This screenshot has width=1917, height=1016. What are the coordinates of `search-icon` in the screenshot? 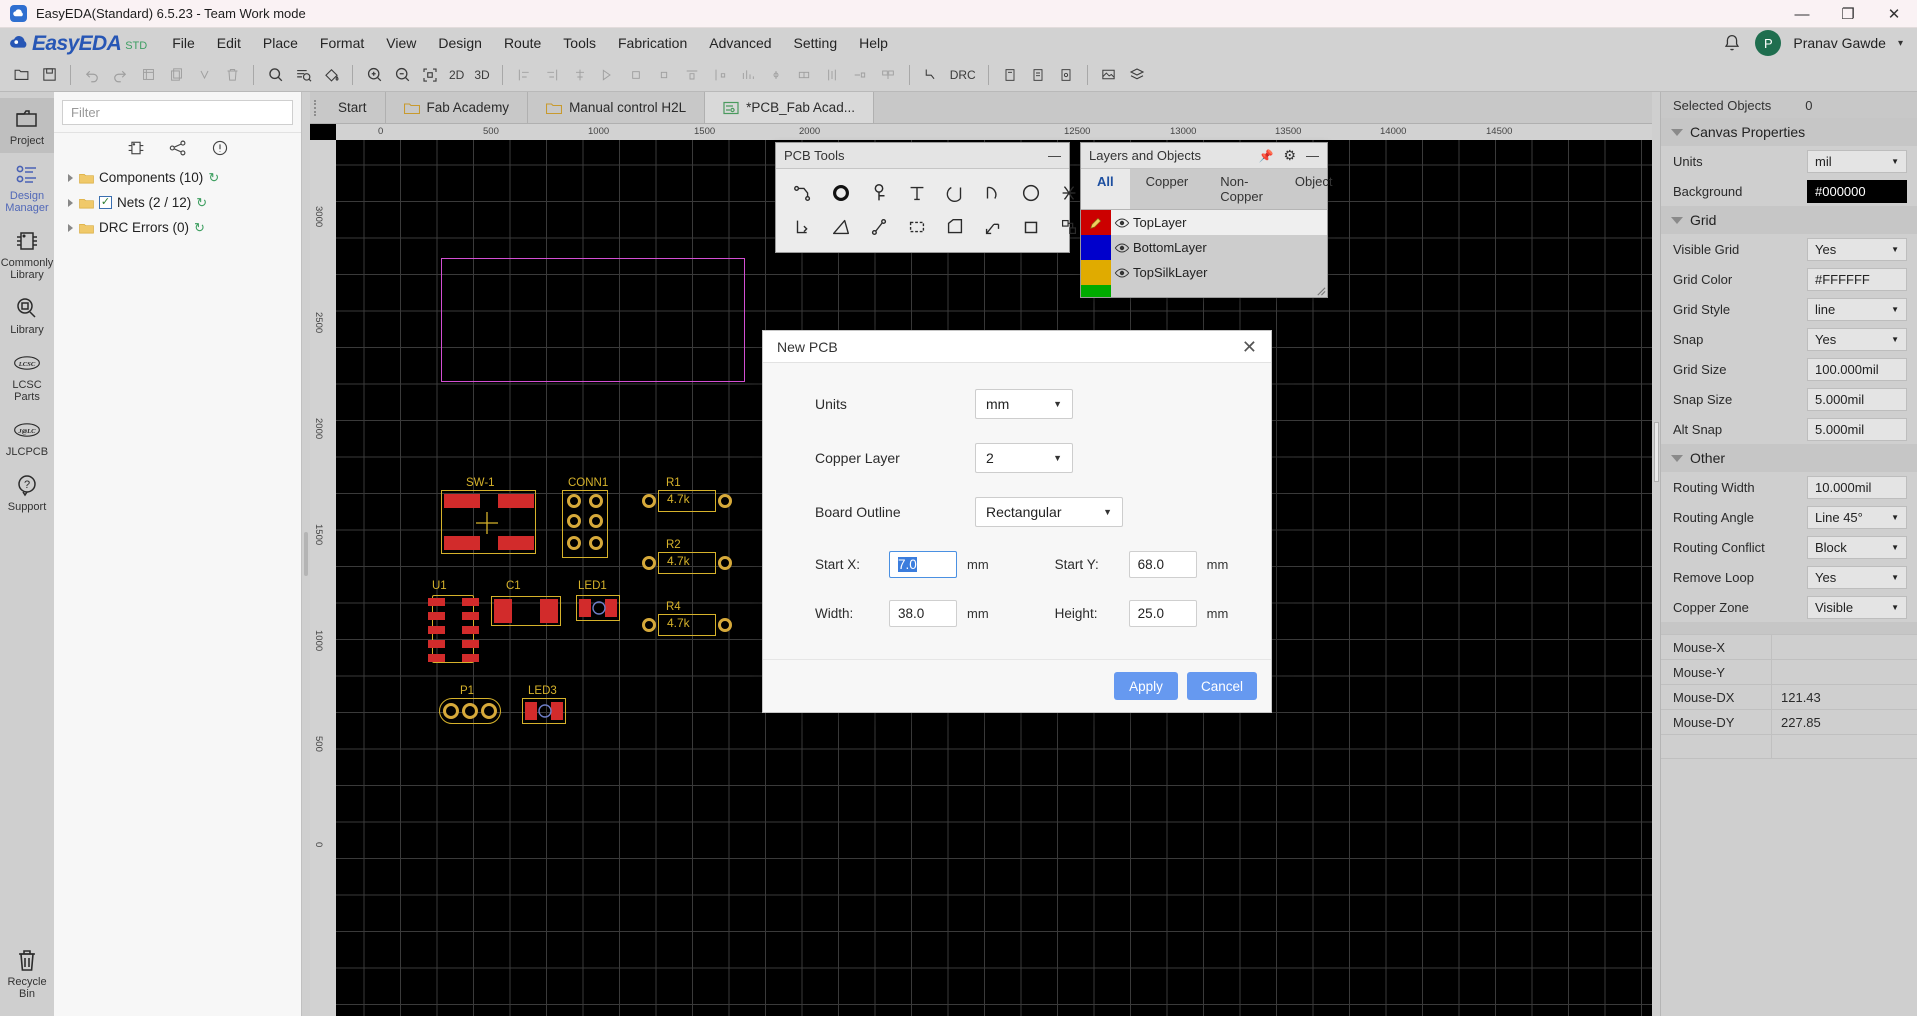 It's located at (275, 75).